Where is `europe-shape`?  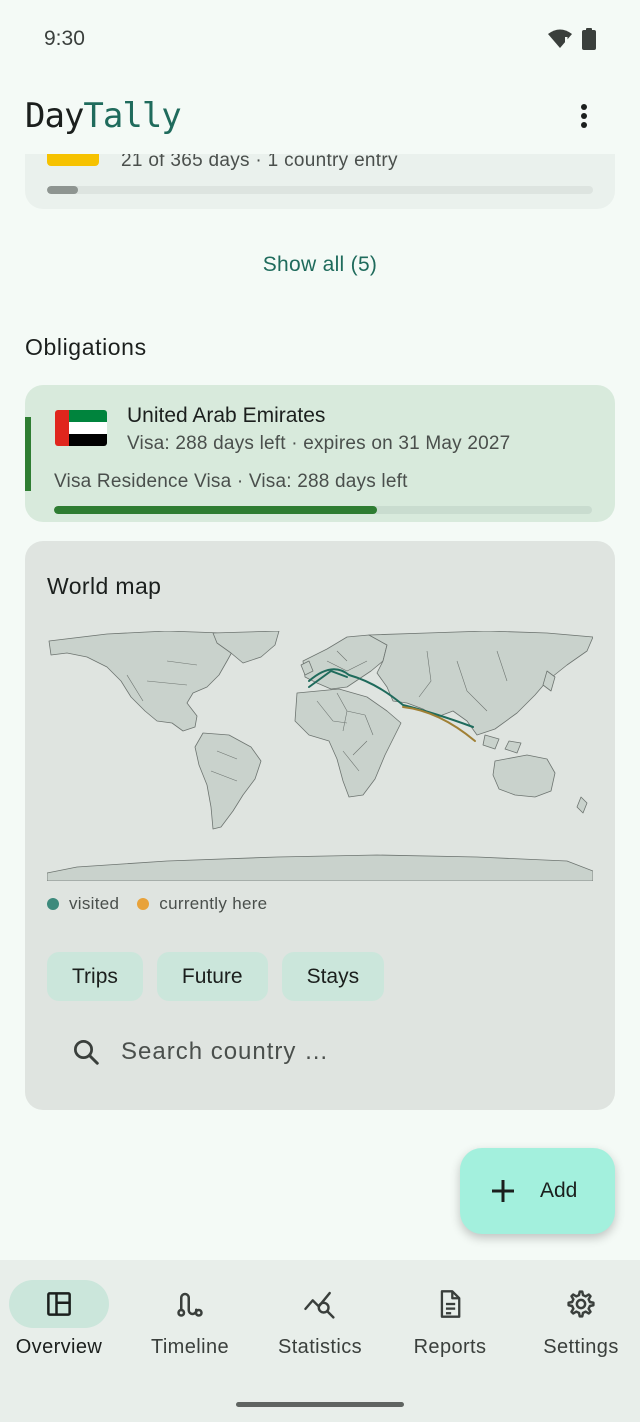 europe-shape is located at coordinates (345, 662).